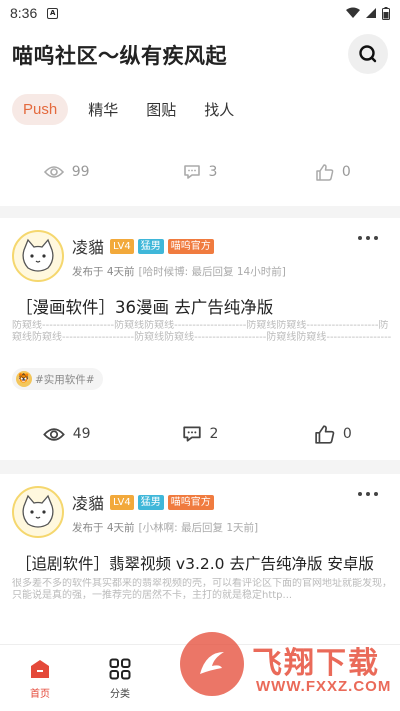 The height and width of the screenshot is (711, 400). Describe the element at coordinates (213, 172) in the screenshot. I see `comment-count-value: 3` at that location.